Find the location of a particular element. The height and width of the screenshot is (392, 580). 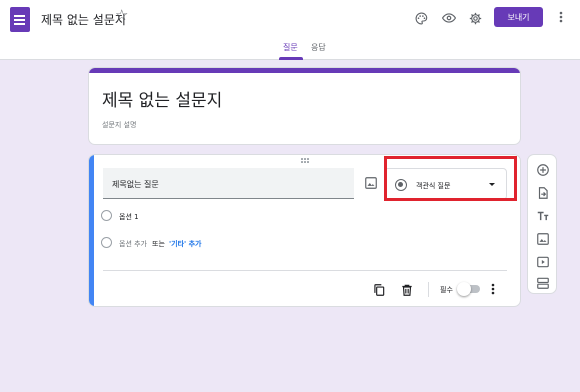

star-icon: ☆ is located at coordinates (121, 15).